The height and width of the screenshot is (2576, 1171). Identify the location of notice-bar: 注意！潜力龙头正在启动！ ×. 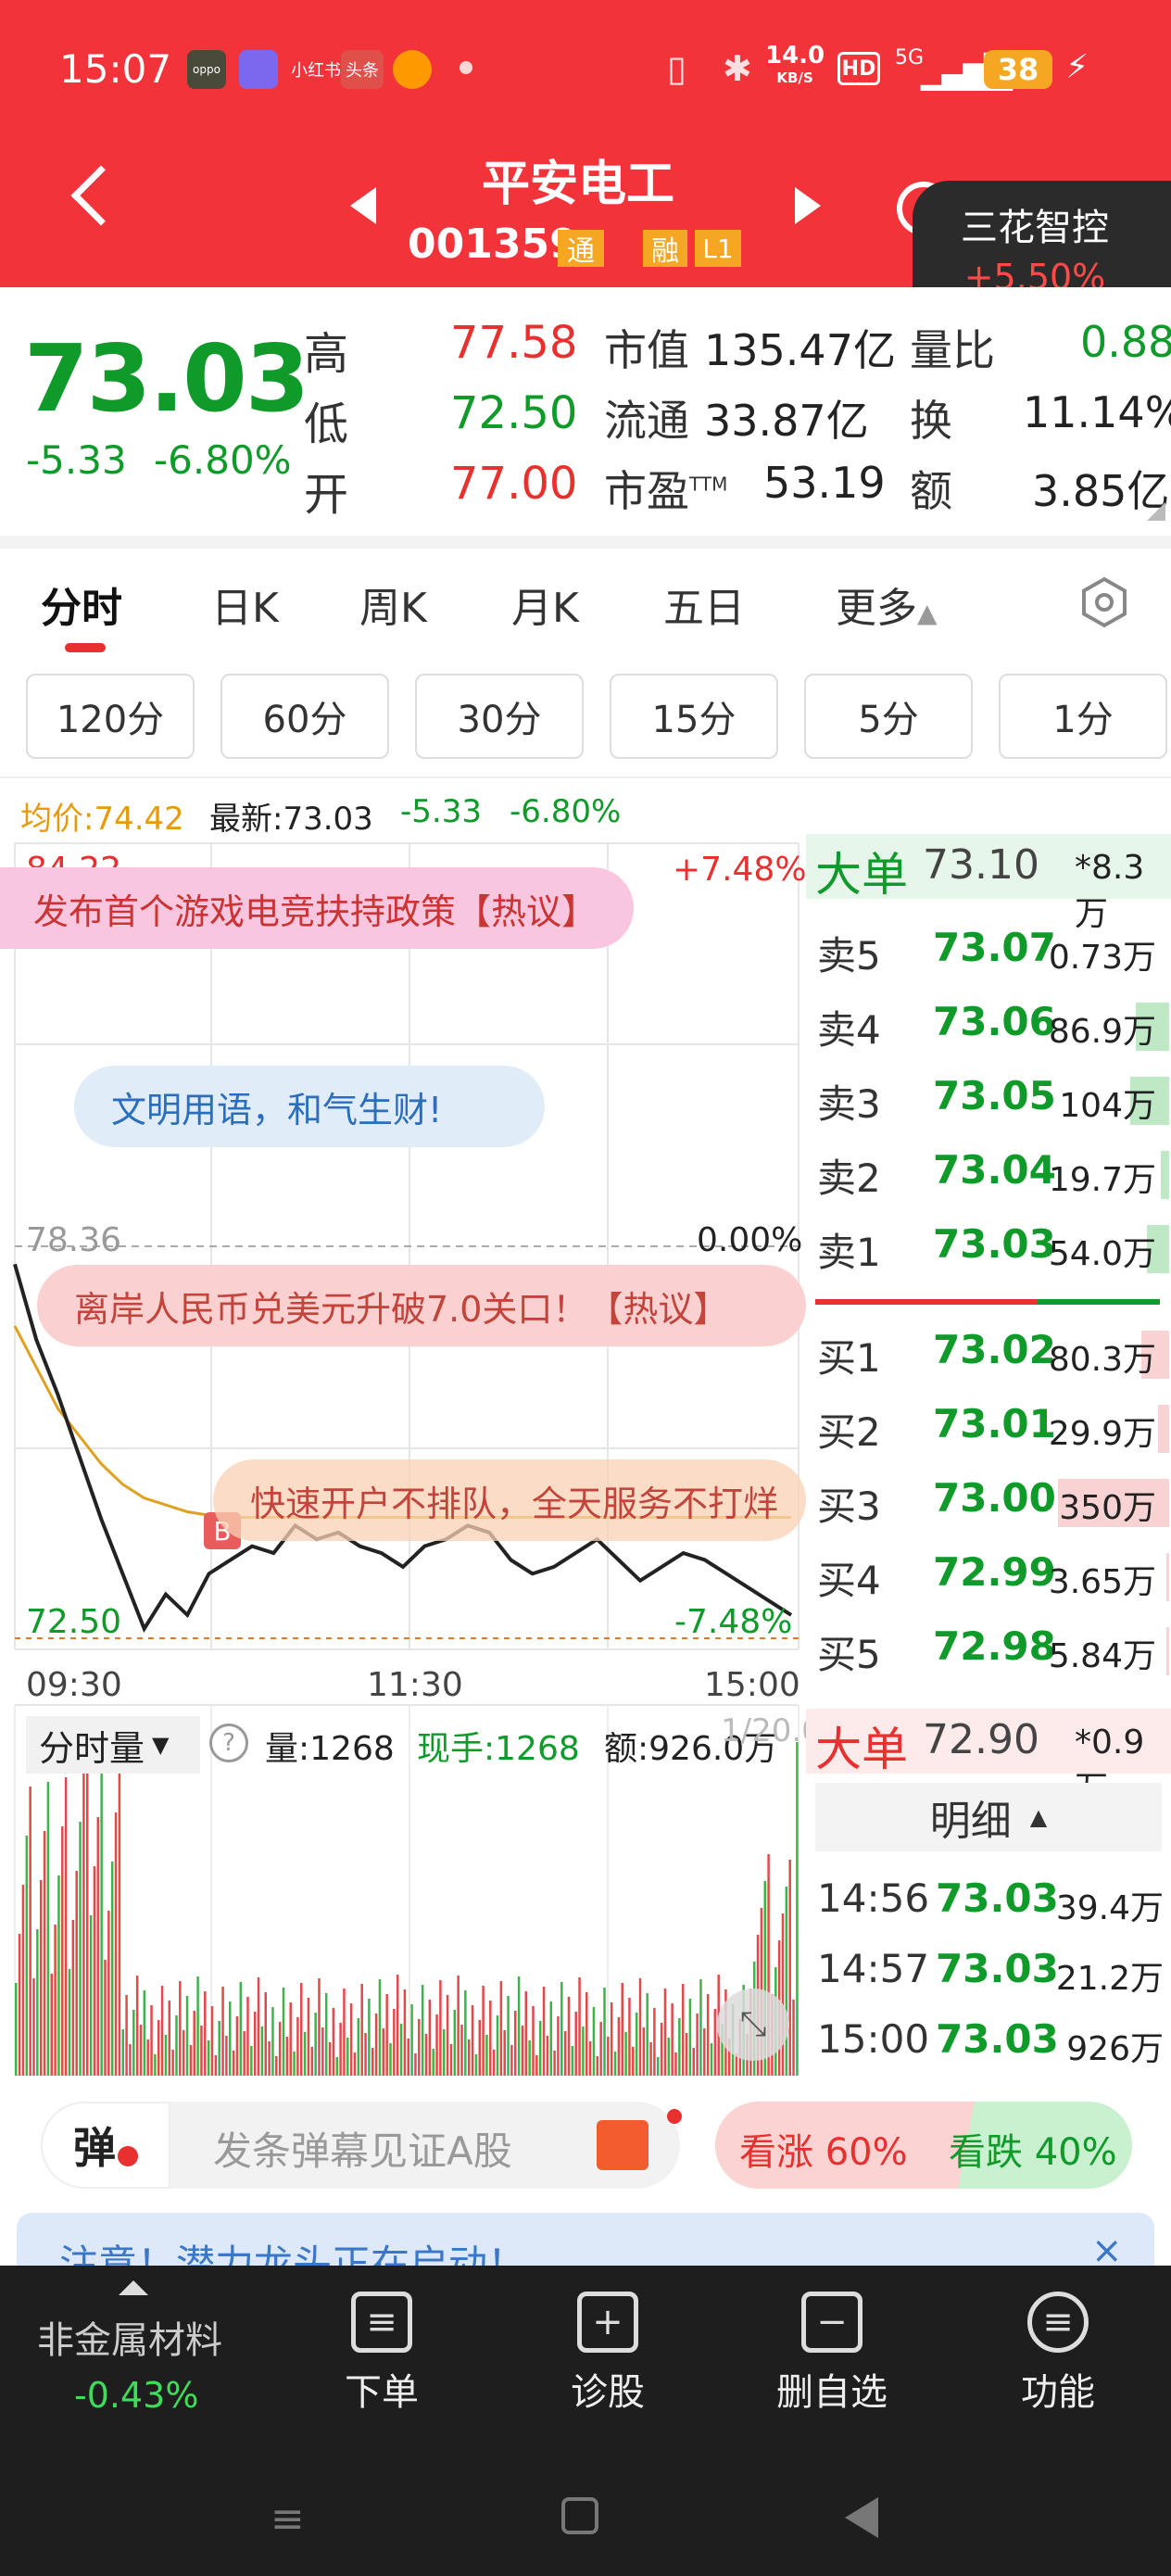
(585, 2241).